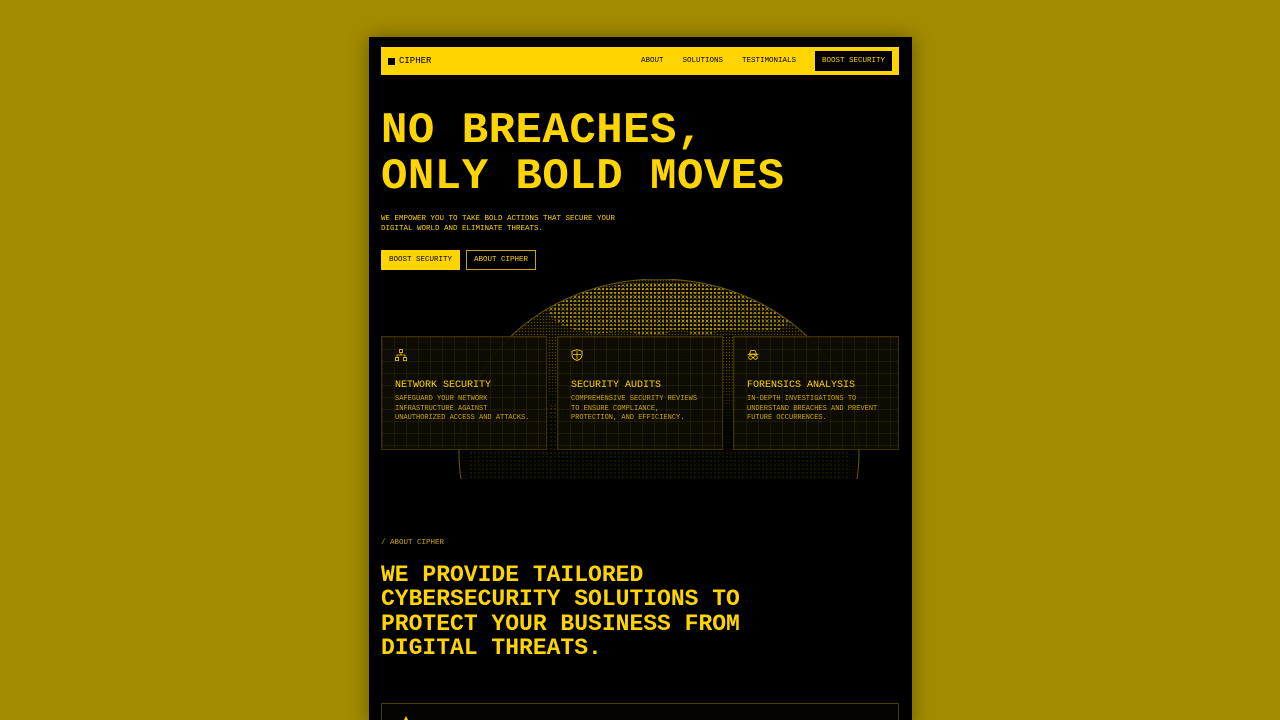  I want to click on nav-link-about: ABOUT, so click(652, 61).